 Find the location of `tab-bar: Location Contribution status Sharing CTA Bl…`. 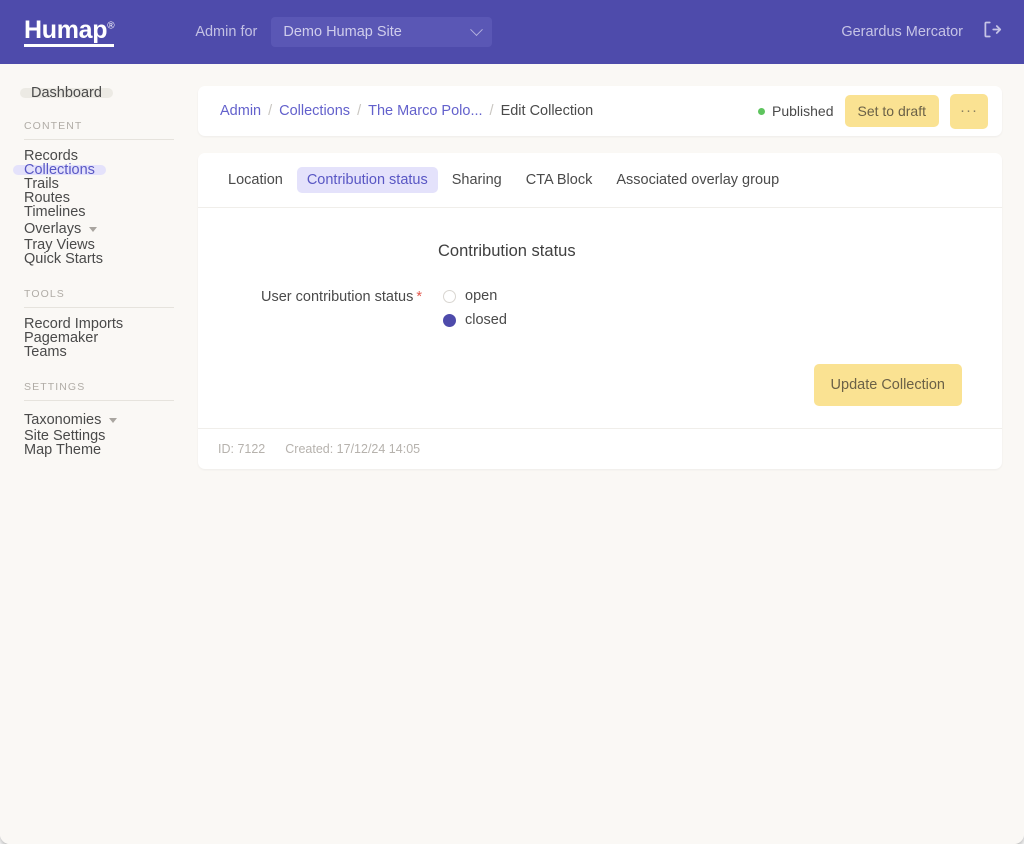

tab-bar: Location Contribution status Sharing CTA Bl… is located at coordinates (600, 180).